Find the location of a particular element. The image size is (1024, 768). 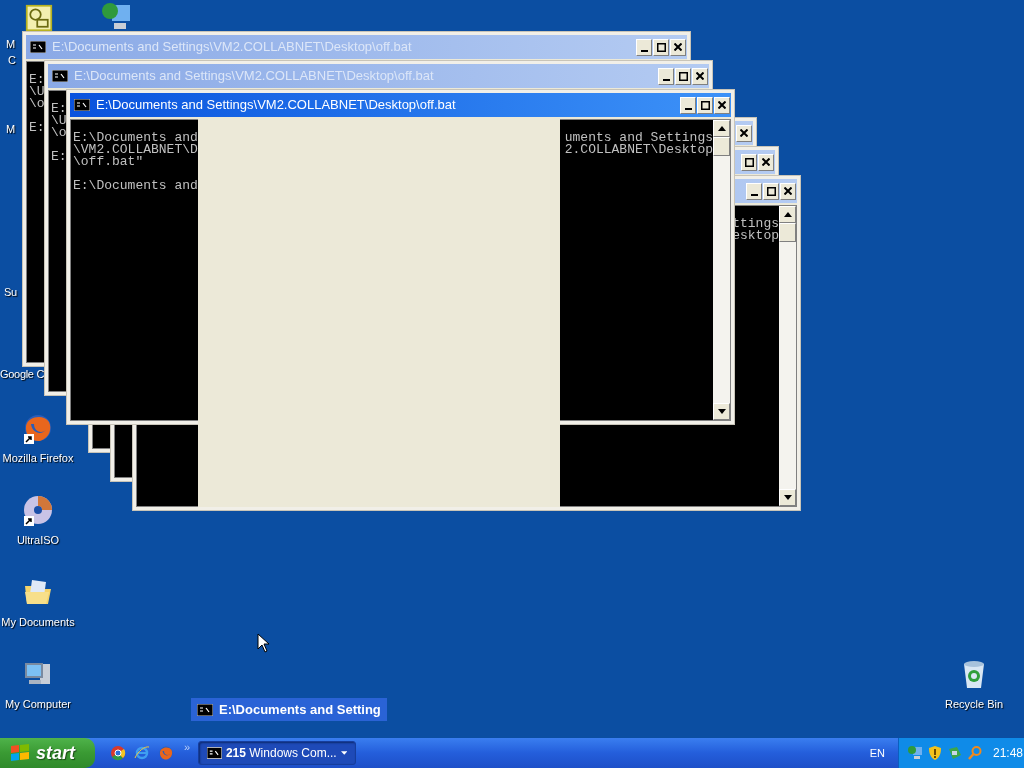

device-icon is located at coordinates (955, 753).